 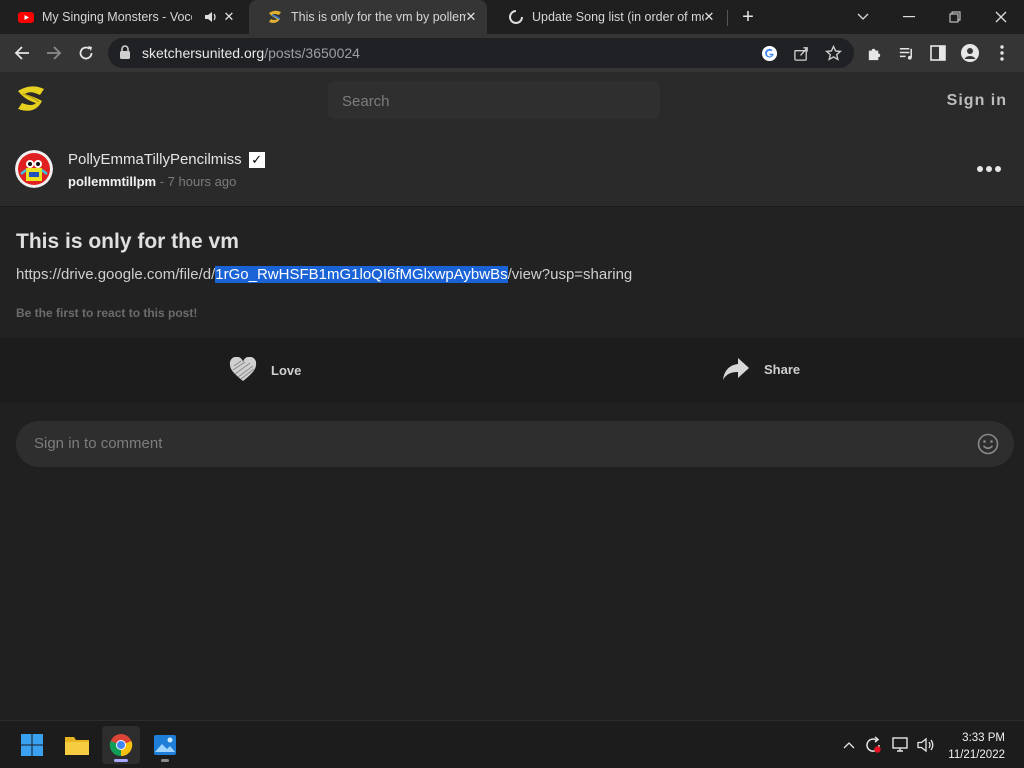 I want to click on tab-separator, so click(x=727, y=18).